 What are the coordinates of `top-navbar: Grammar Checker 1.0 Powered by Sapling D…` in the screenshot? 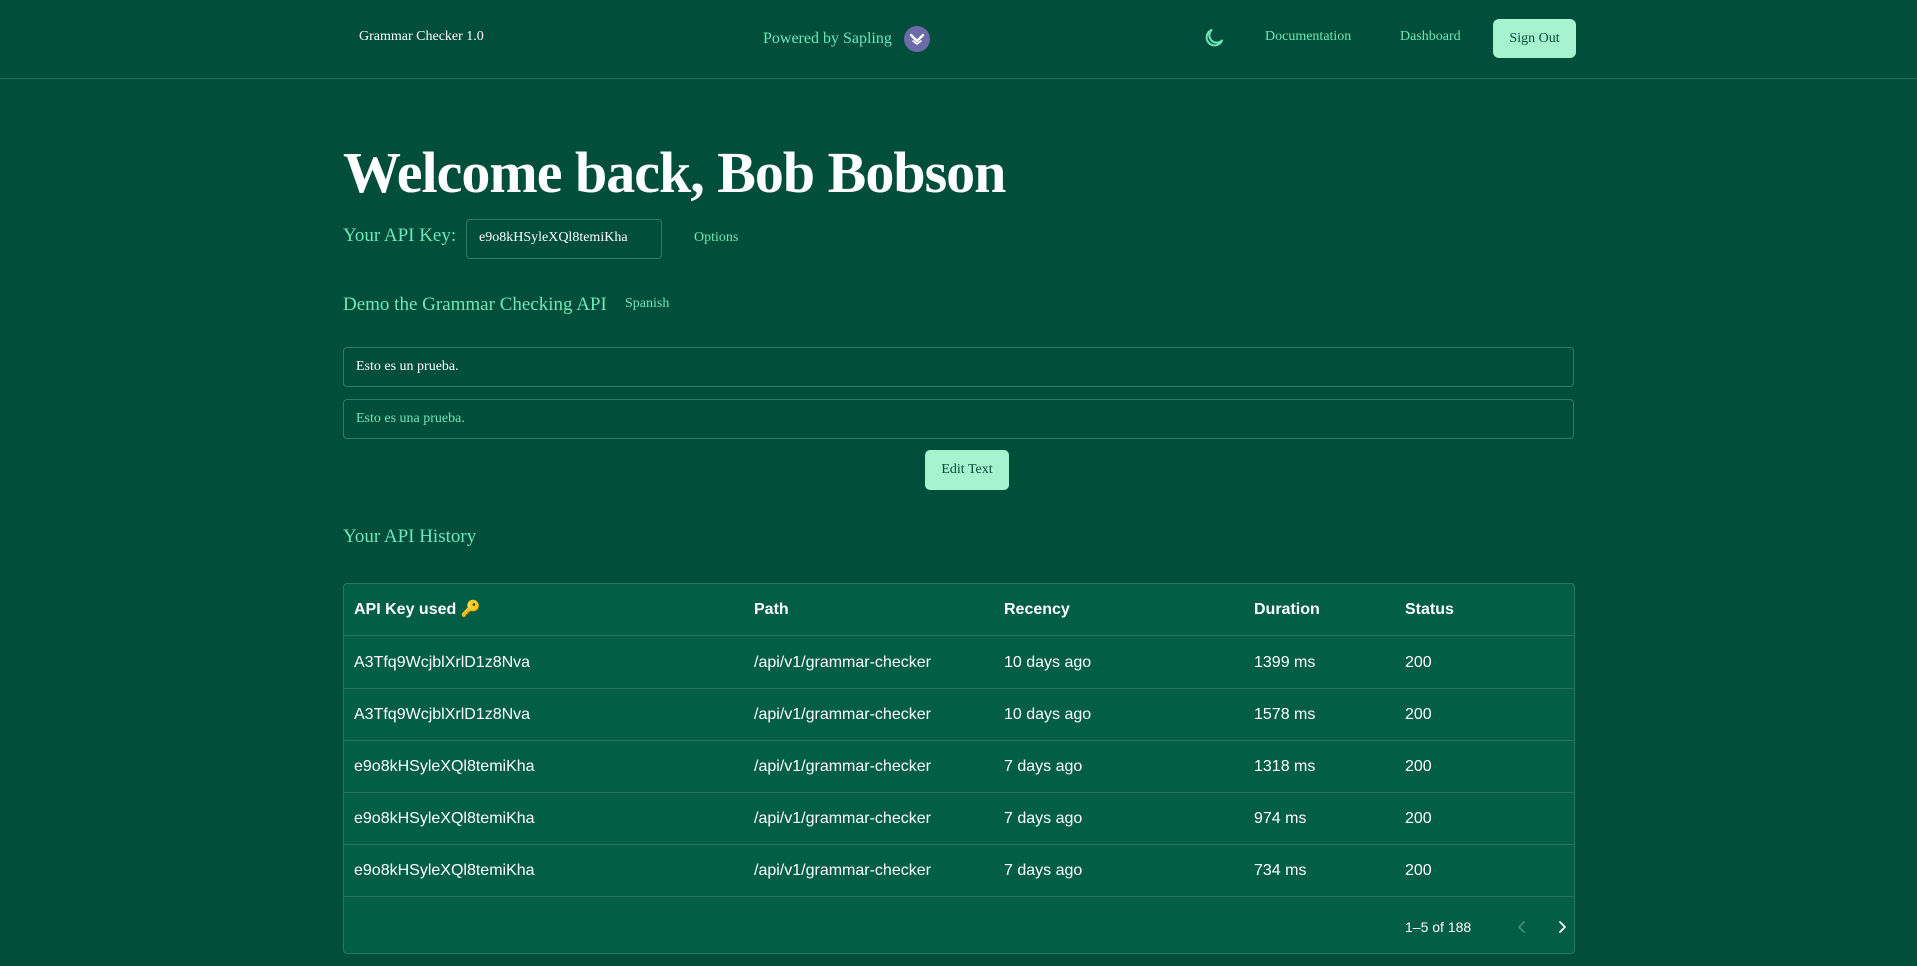 It's located at (958, 39).